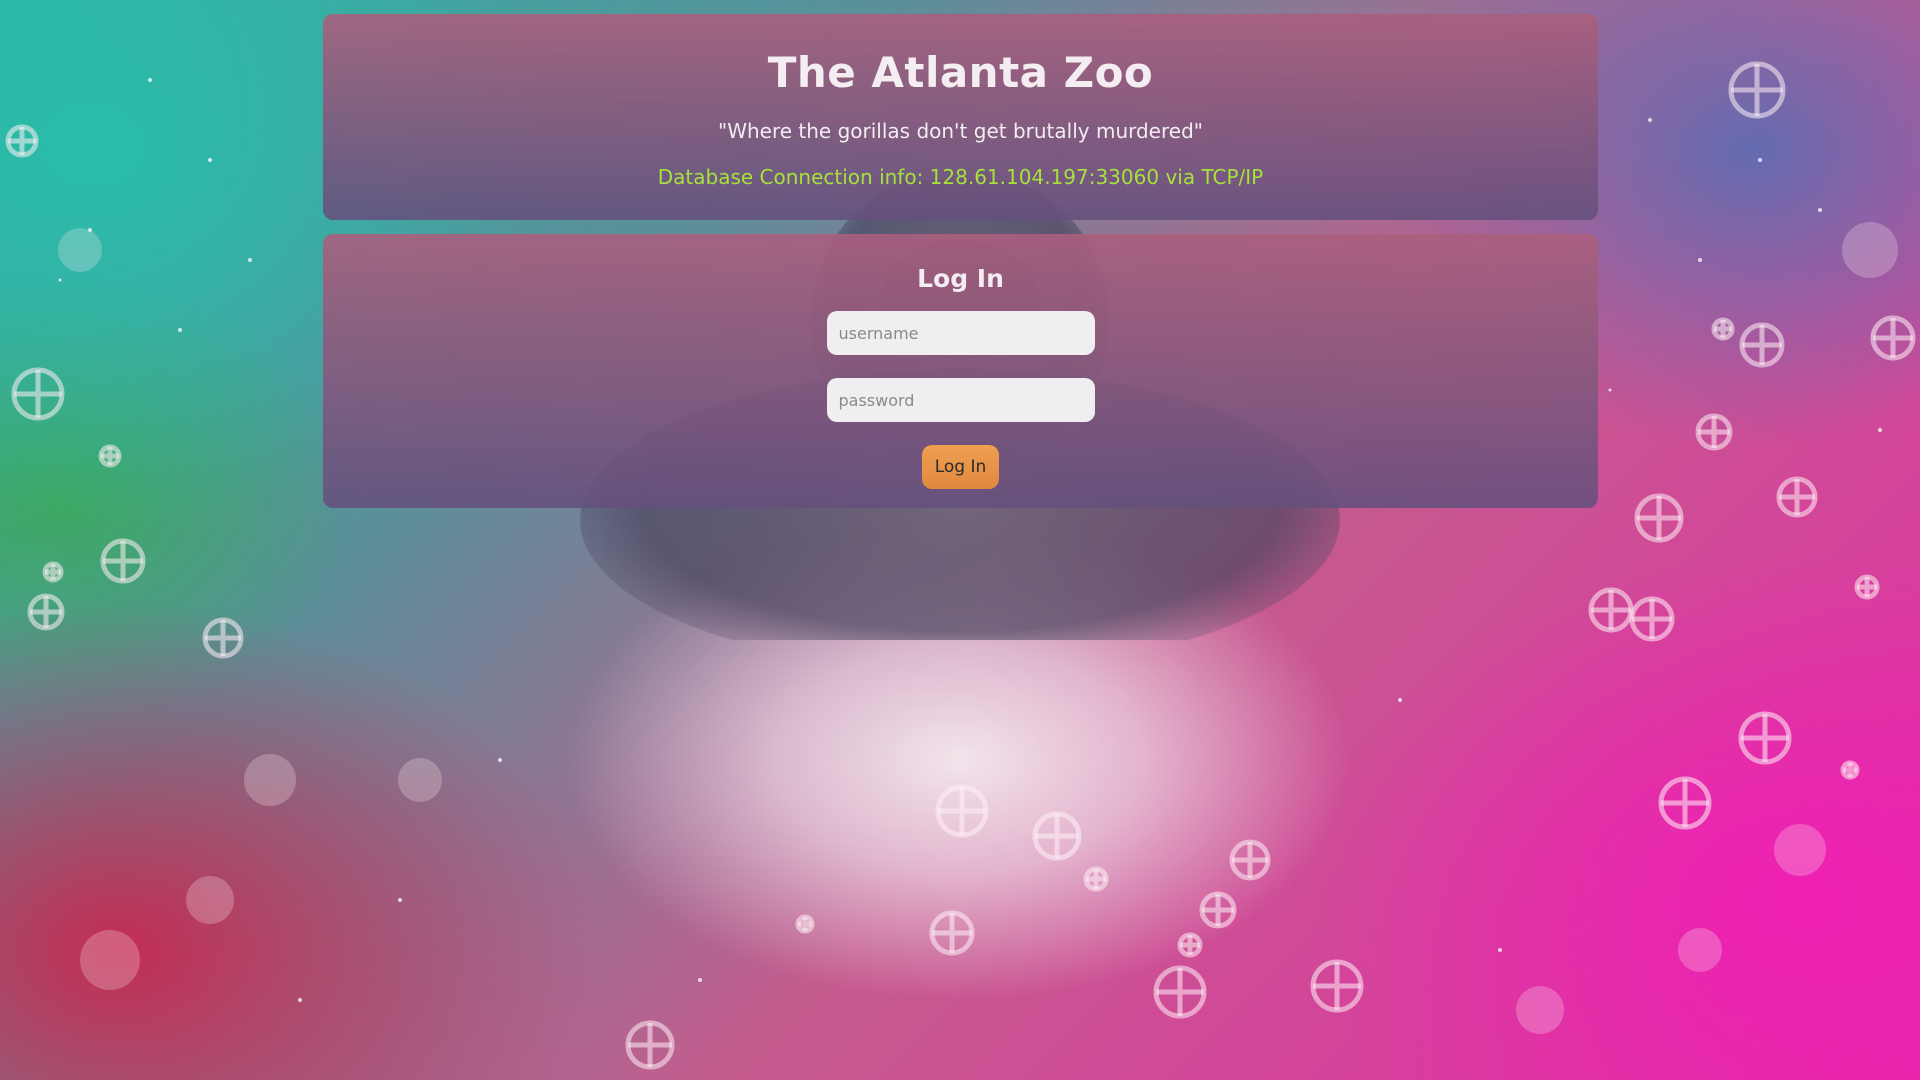  What do you see at coordinates (960, 278) in the screenshot?
I see `login-heading: Log In` at bounding box center [960, 278].